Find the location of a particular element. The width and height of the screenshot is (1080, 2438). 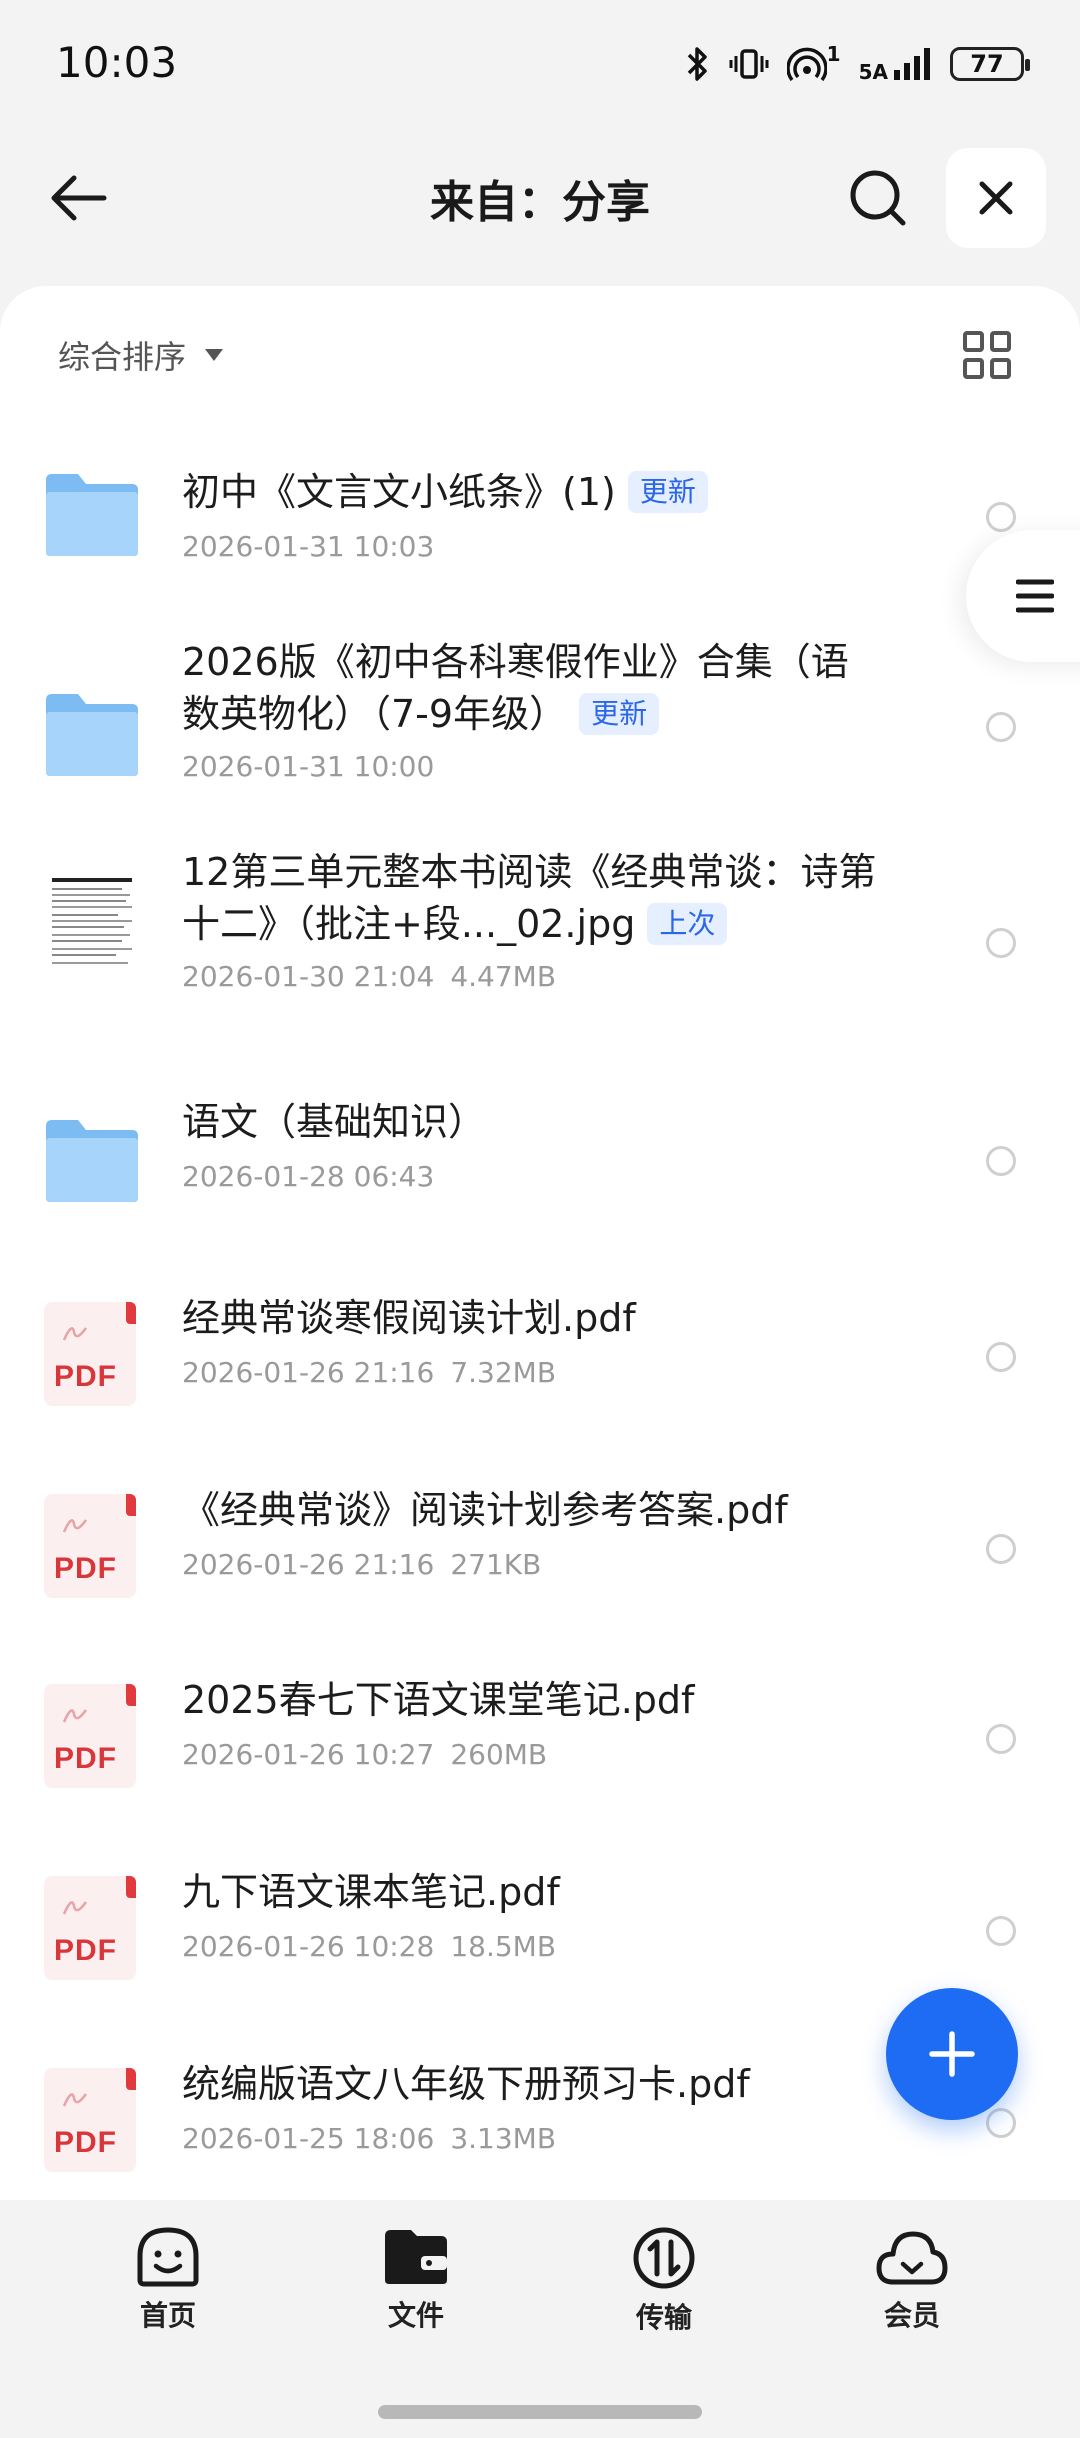

hotspot-count: 1 is located at coordinates (833, 54).